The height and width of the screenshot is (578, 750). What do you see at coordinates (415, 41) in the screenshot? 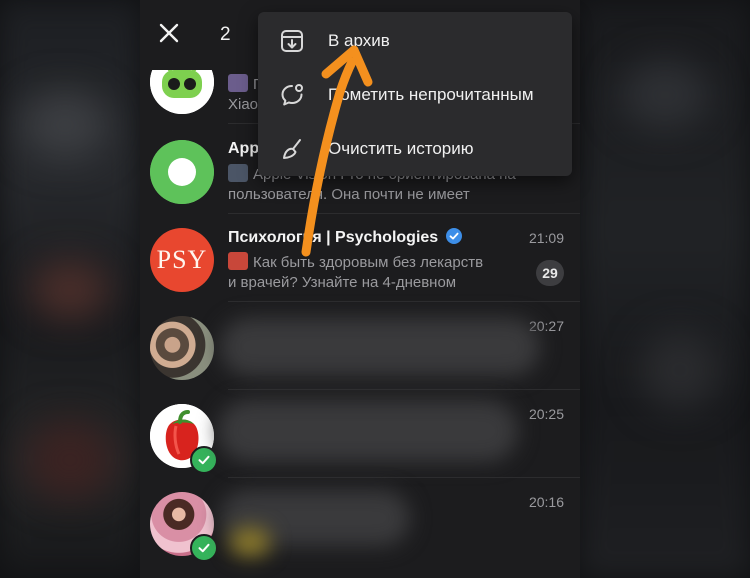
I see `menu-item-archive: В архив` at bounding box center [415, 41].